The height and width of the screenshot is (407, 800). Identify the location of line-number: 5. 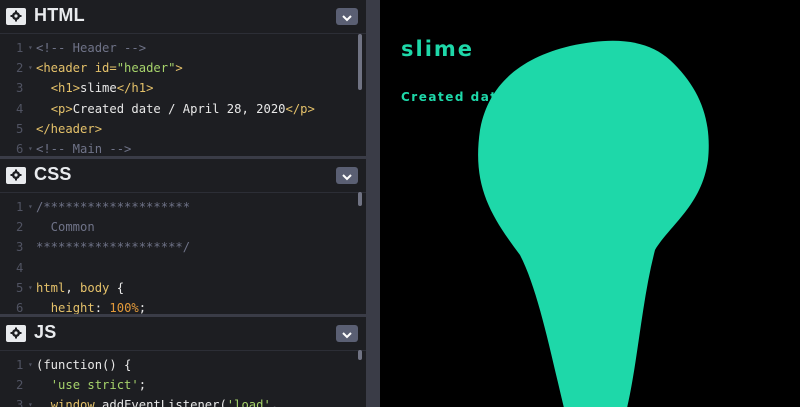
(20, 128).